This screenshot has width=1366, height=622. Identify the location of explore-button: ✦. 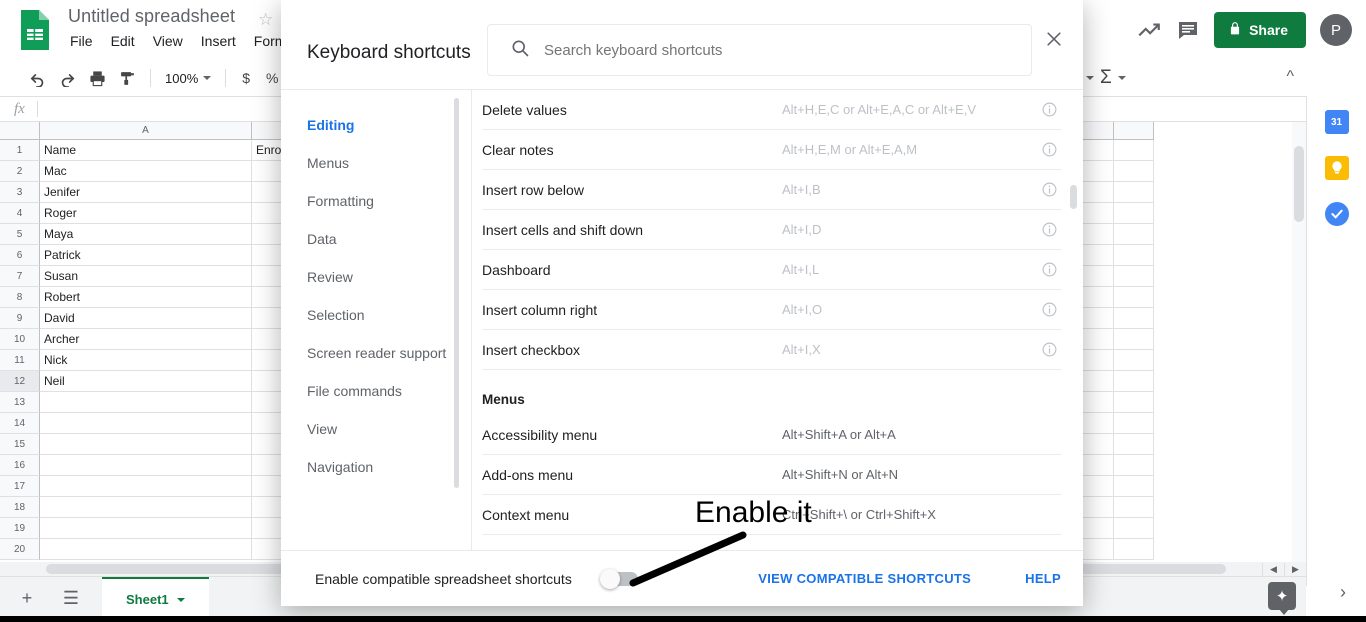
(1282, 598).